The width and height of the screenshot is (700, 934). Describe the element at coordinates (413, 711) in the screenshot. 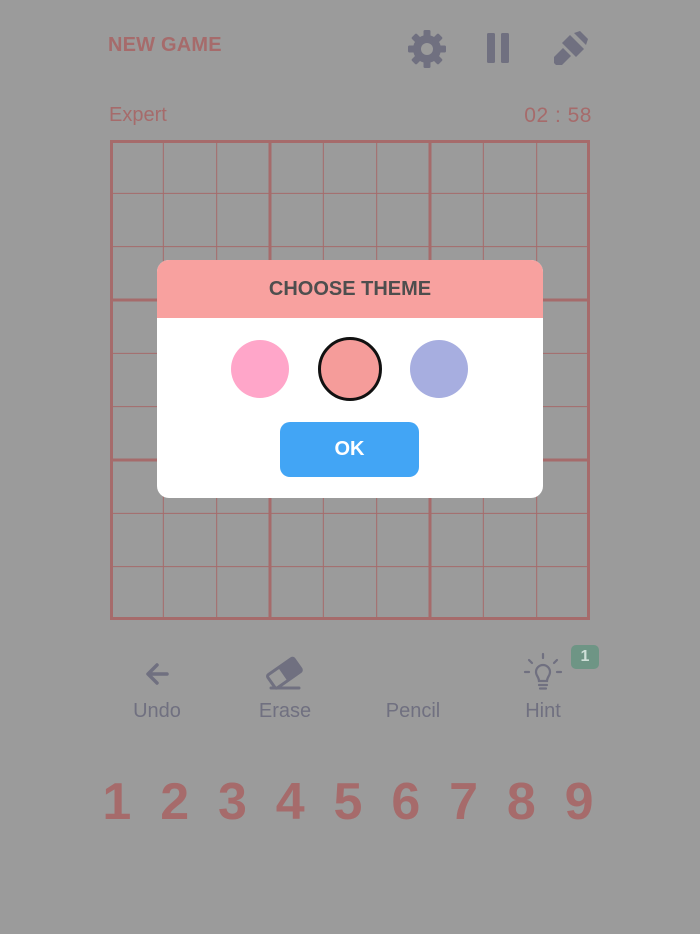

I see `pencil-label: Pencil` at that location.